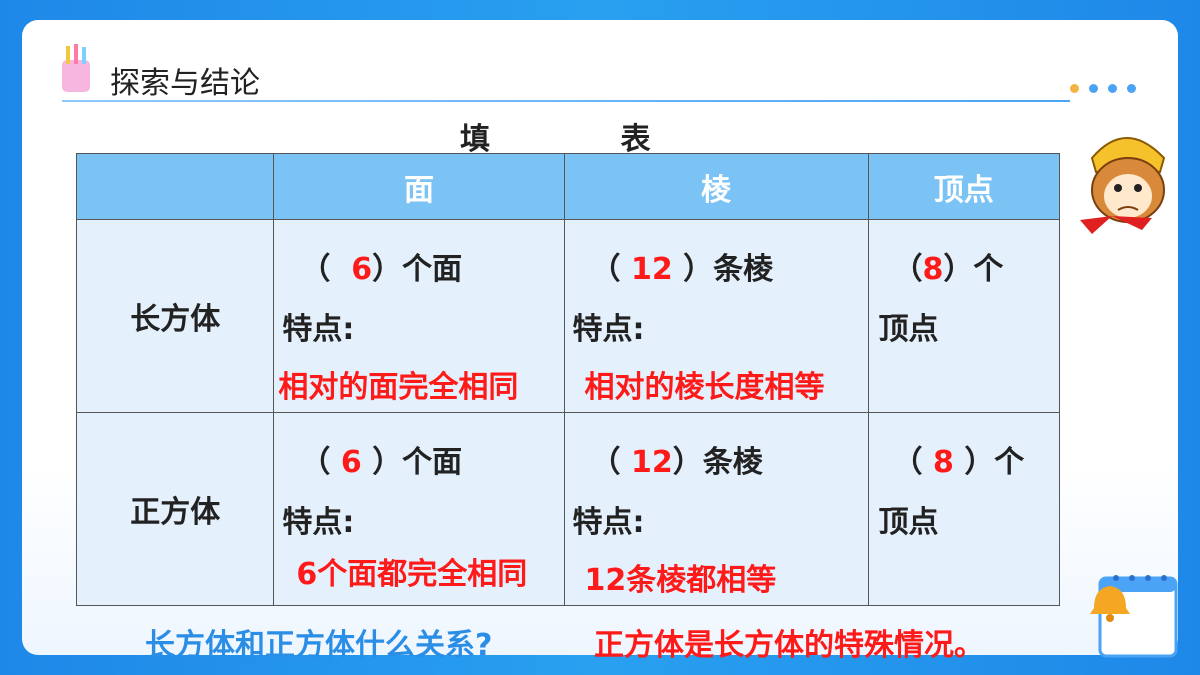 This screenshot has width=1200, height=675. I want to click on face-count: （ 6）个面, so click(381, 266).